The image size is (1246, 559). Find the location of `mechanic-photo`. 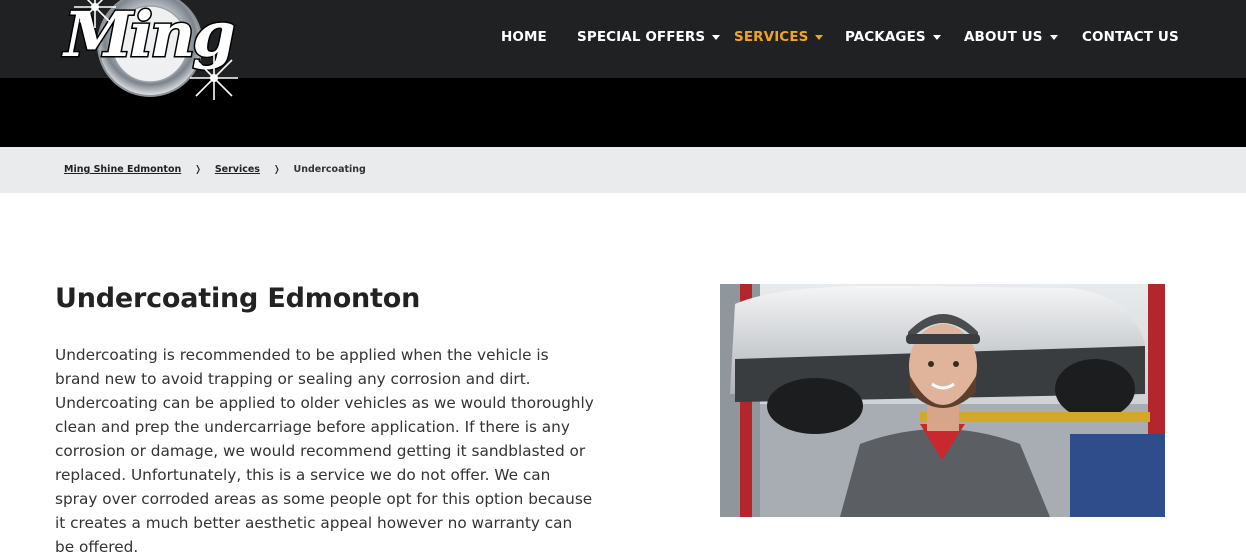

mechanic-photo is located at coordinates (942, 400).